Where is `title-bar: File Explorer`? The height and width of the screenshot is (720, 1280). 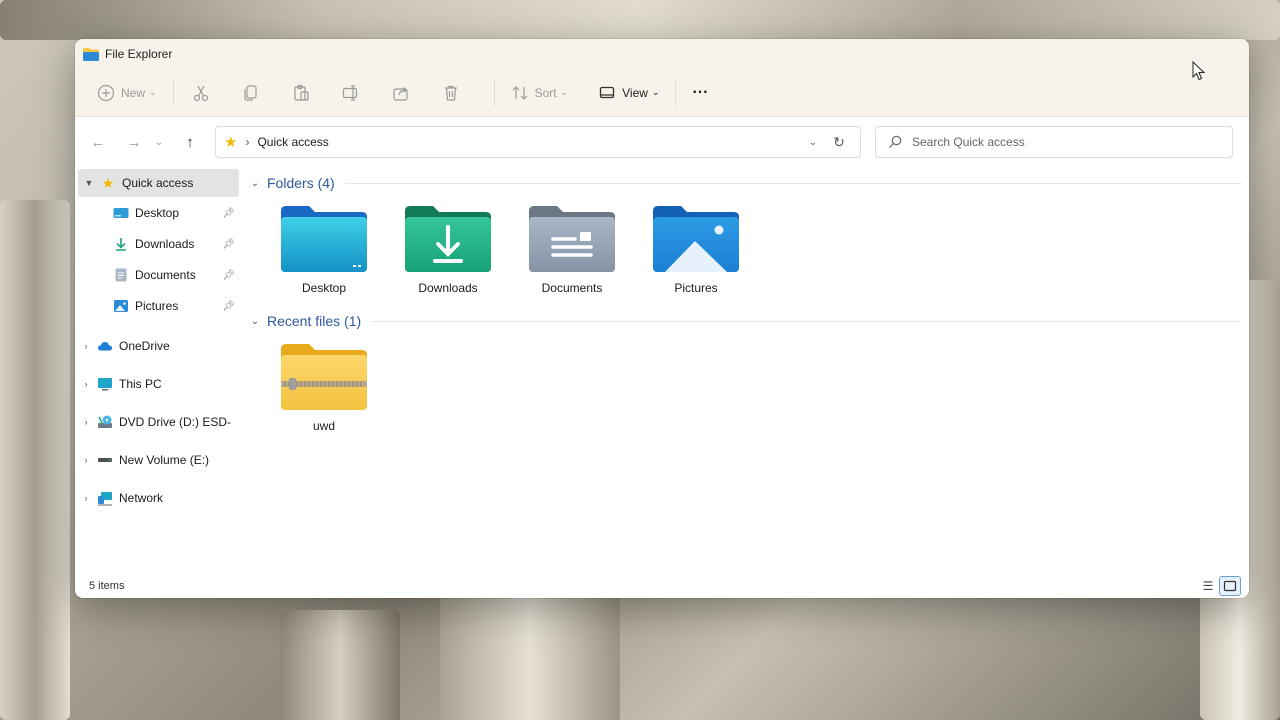 title-bar: File Explorer is located at coordinates (662, 54).